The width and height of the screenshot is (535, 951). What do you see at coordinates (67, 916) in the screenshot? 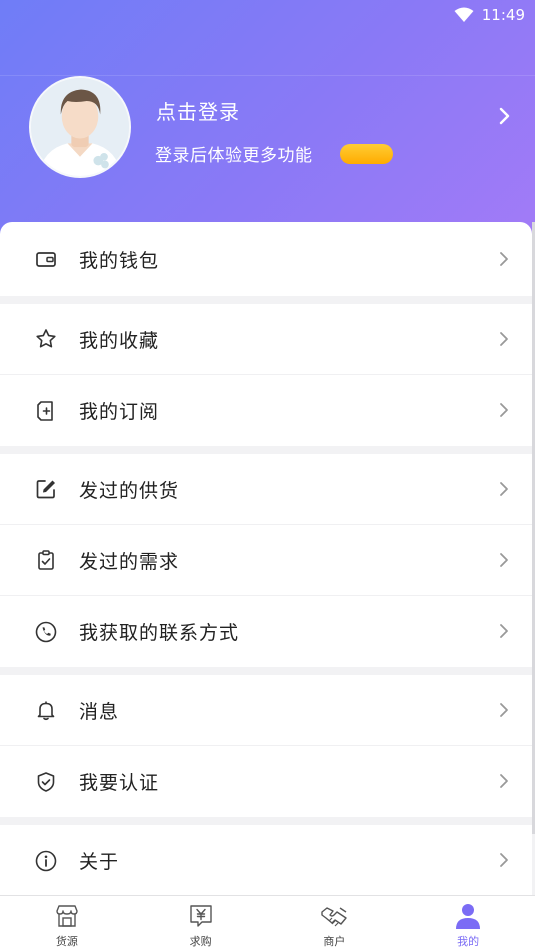
I see `shop-icon` at bounding box center [67, 916].